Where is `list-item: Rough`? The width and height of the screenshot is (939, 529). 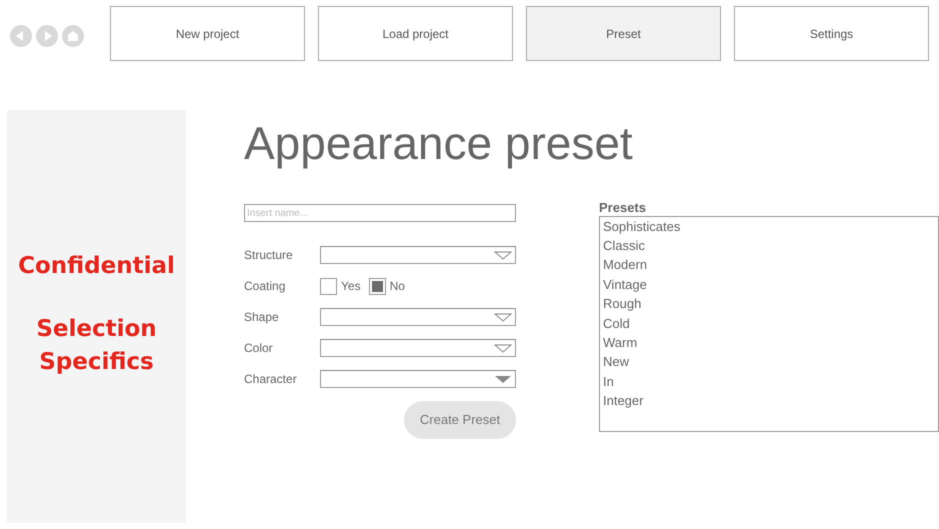
list-item: Rough is located at coordinates (769, 304).